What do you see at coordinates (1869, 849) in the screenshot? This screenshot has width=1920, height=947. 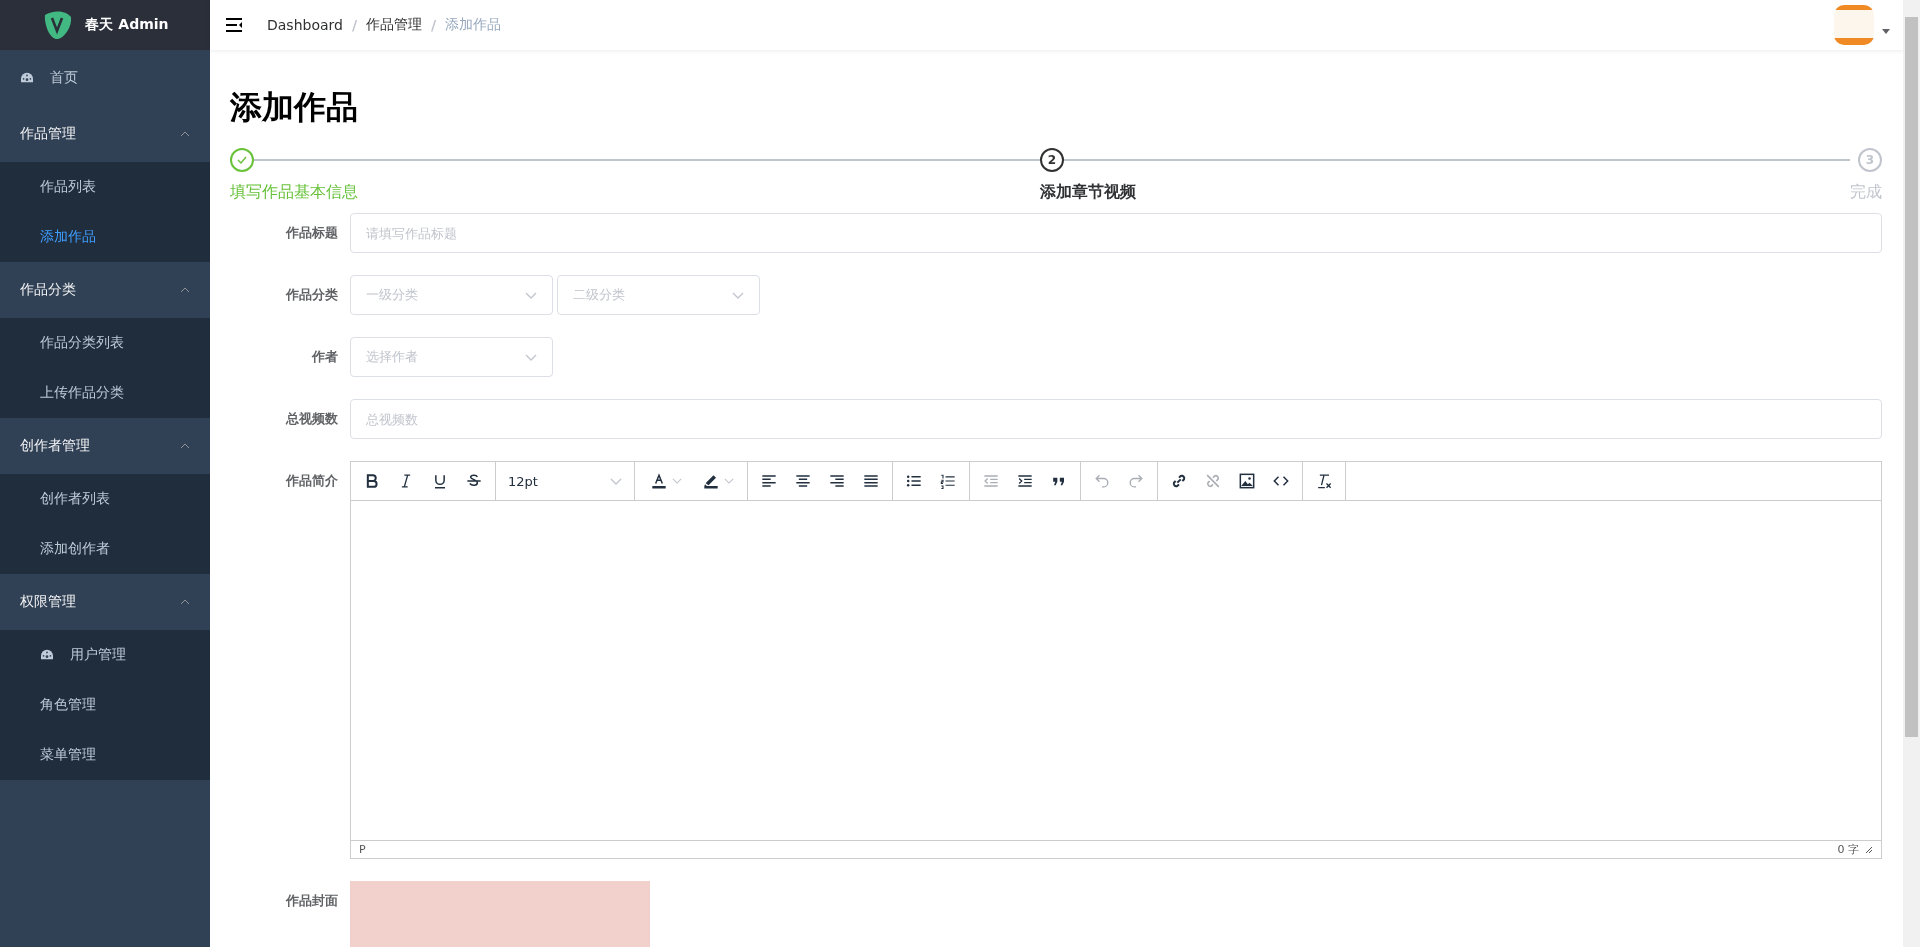 I see `resize-handle-icon` at bounding box center [1869, 849].